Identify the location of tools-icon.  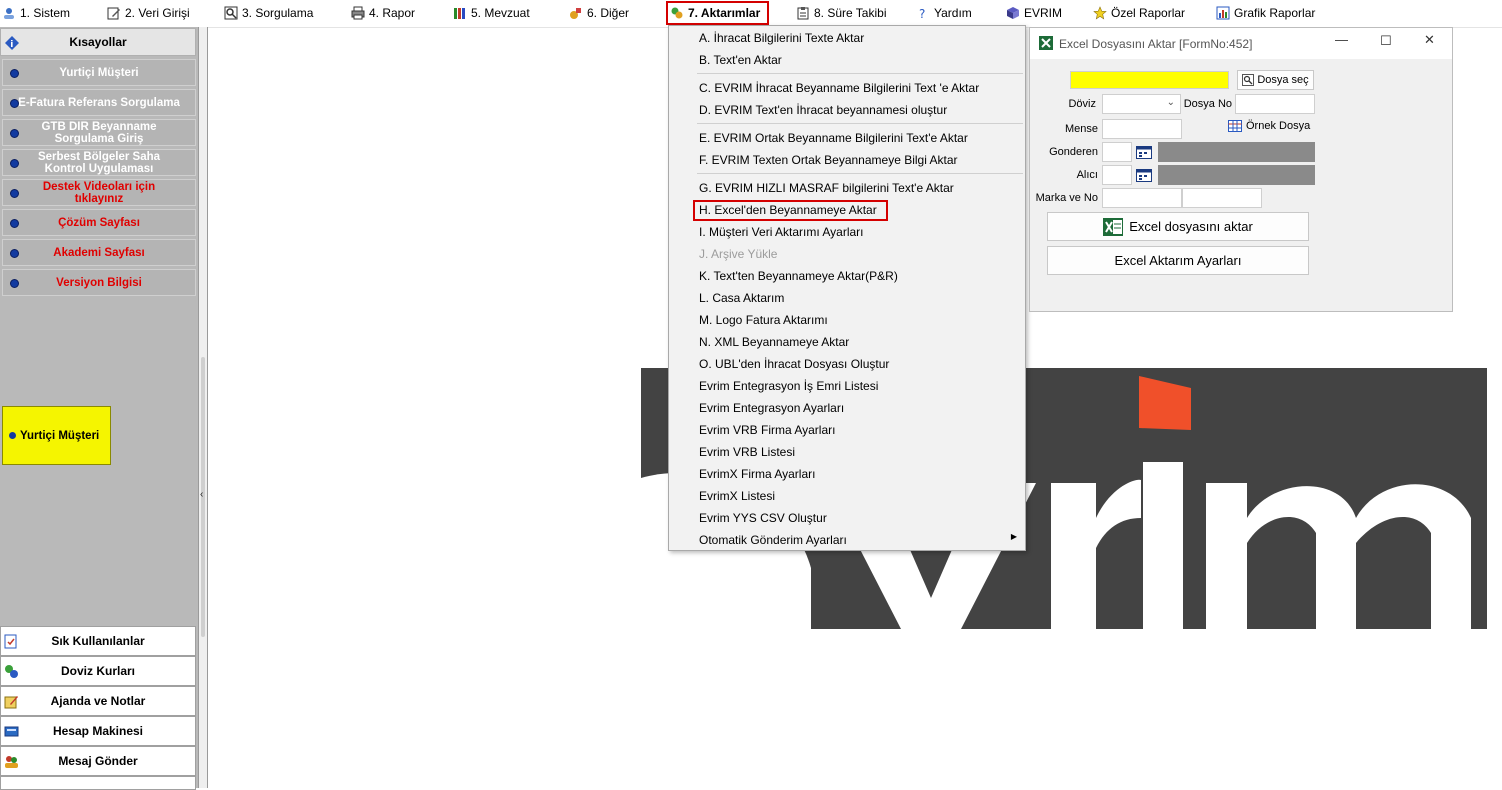
(575, 13).